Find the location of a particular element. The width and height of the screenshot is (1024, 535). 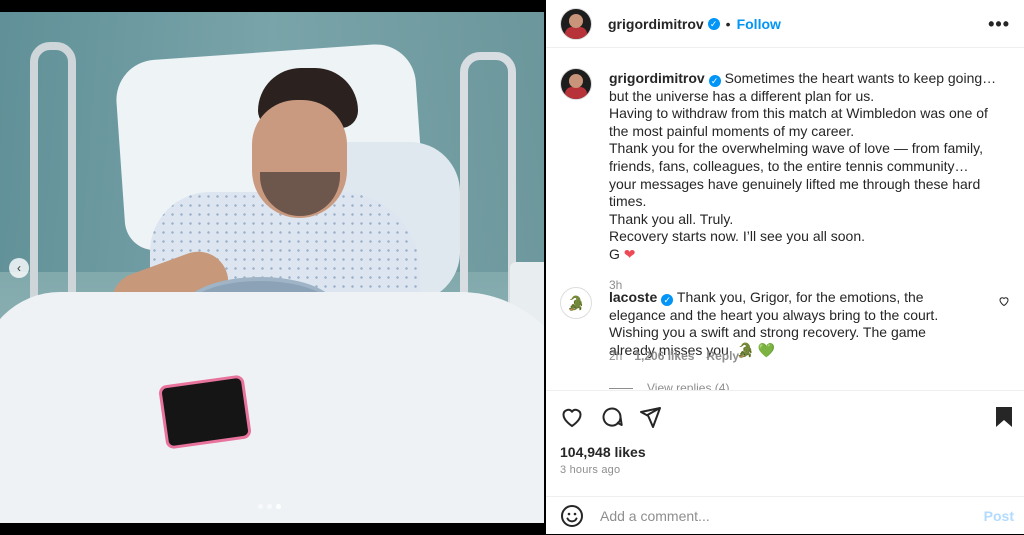

follow-button: Follow is located at coordinates (759, 24).